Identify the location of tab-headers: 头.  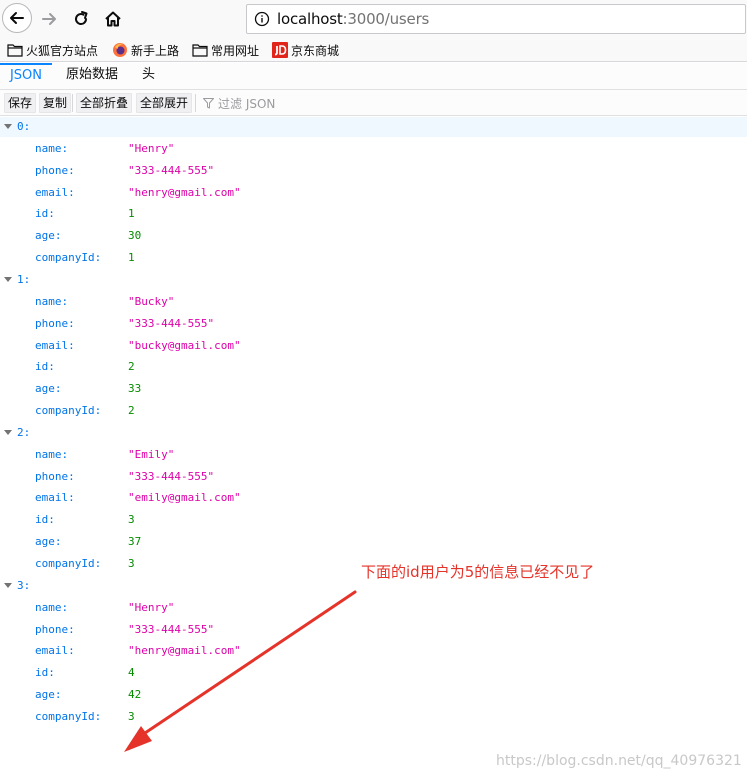
(148, 76).